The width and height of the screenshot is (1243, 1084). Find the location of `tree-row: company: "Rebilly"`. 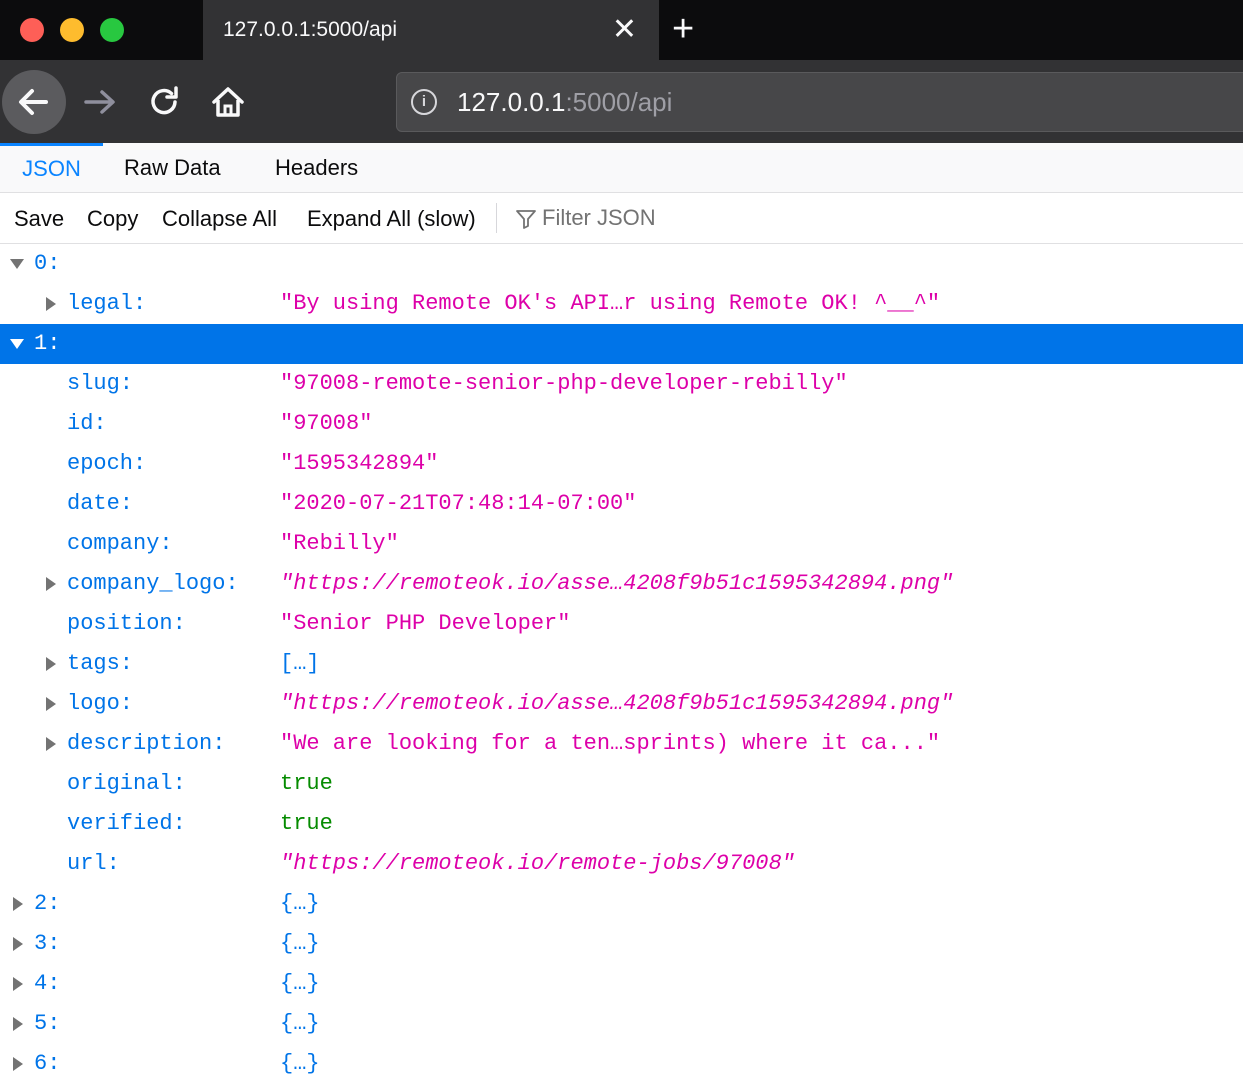

tree-row: company: "Rebilly" is located at coordinates (621, 544).